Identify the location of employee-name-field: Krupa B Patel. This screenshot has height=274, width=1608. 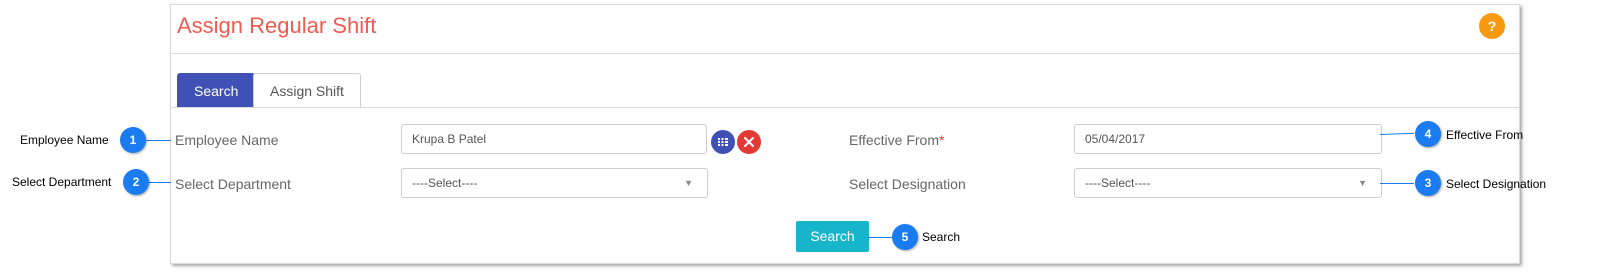
(554, 139).